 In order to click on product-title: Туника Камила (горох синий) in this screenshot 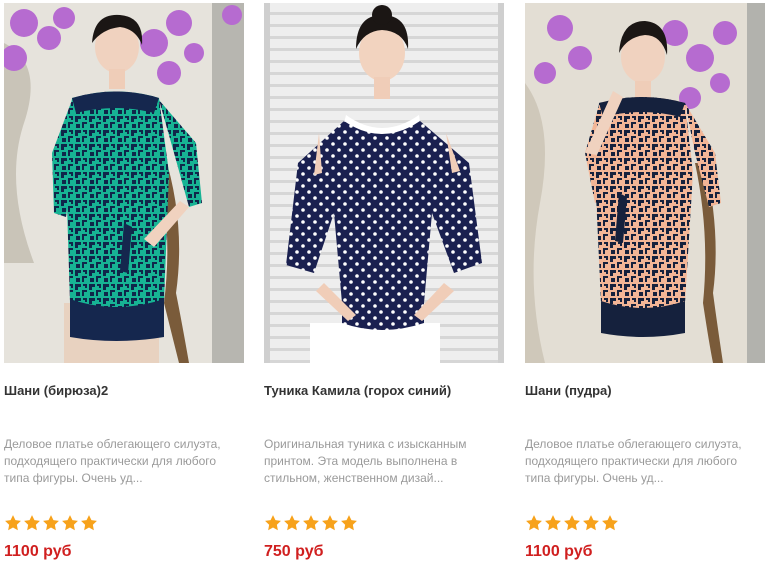, I will do `click(384, 391)`.